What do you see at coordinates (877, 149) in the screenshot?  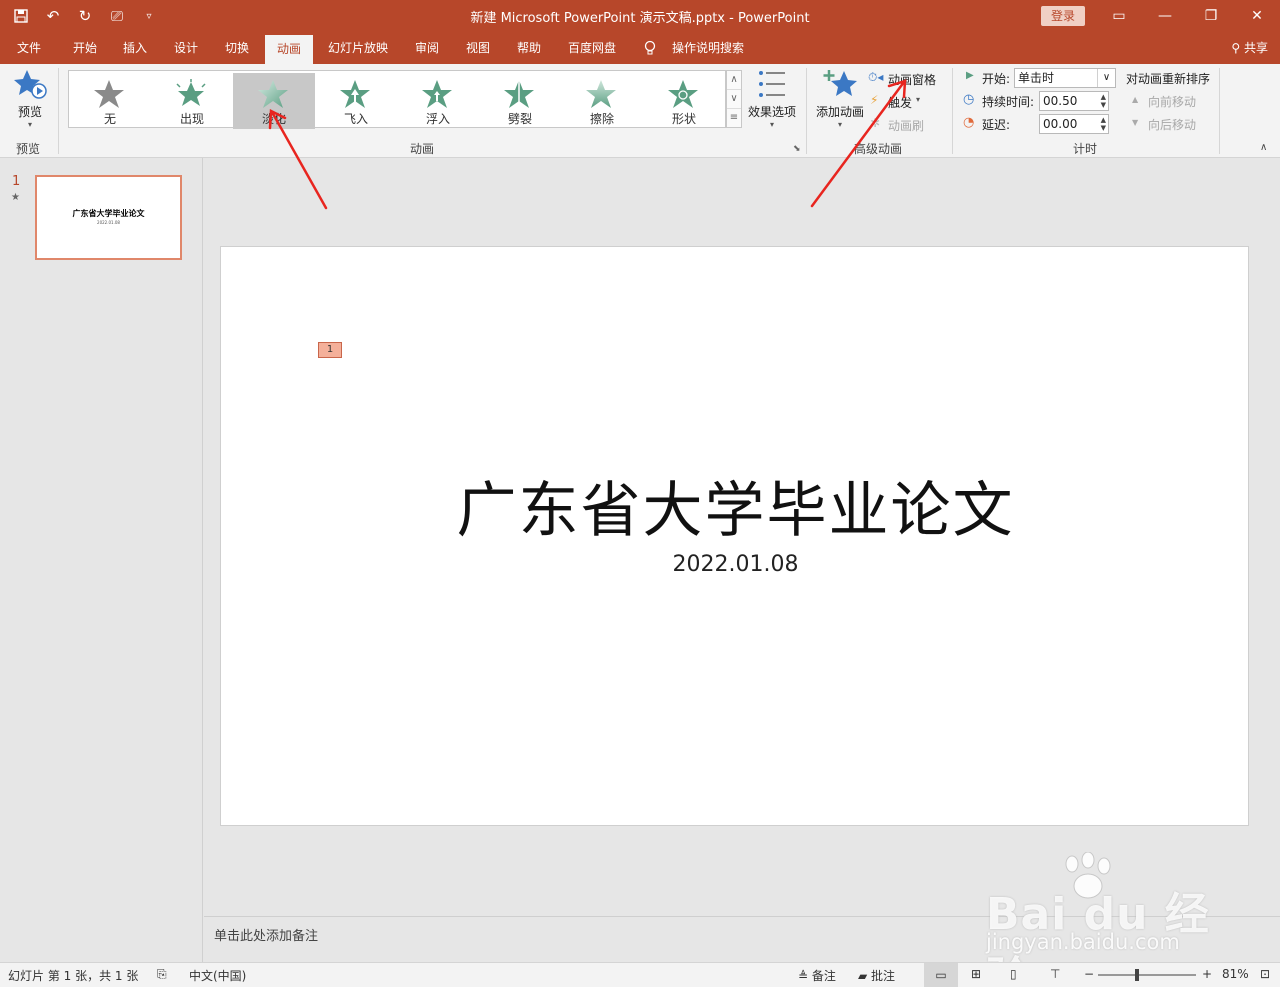 I see `group-advanced-label: 高级动画` at bounding box center [877, 149].